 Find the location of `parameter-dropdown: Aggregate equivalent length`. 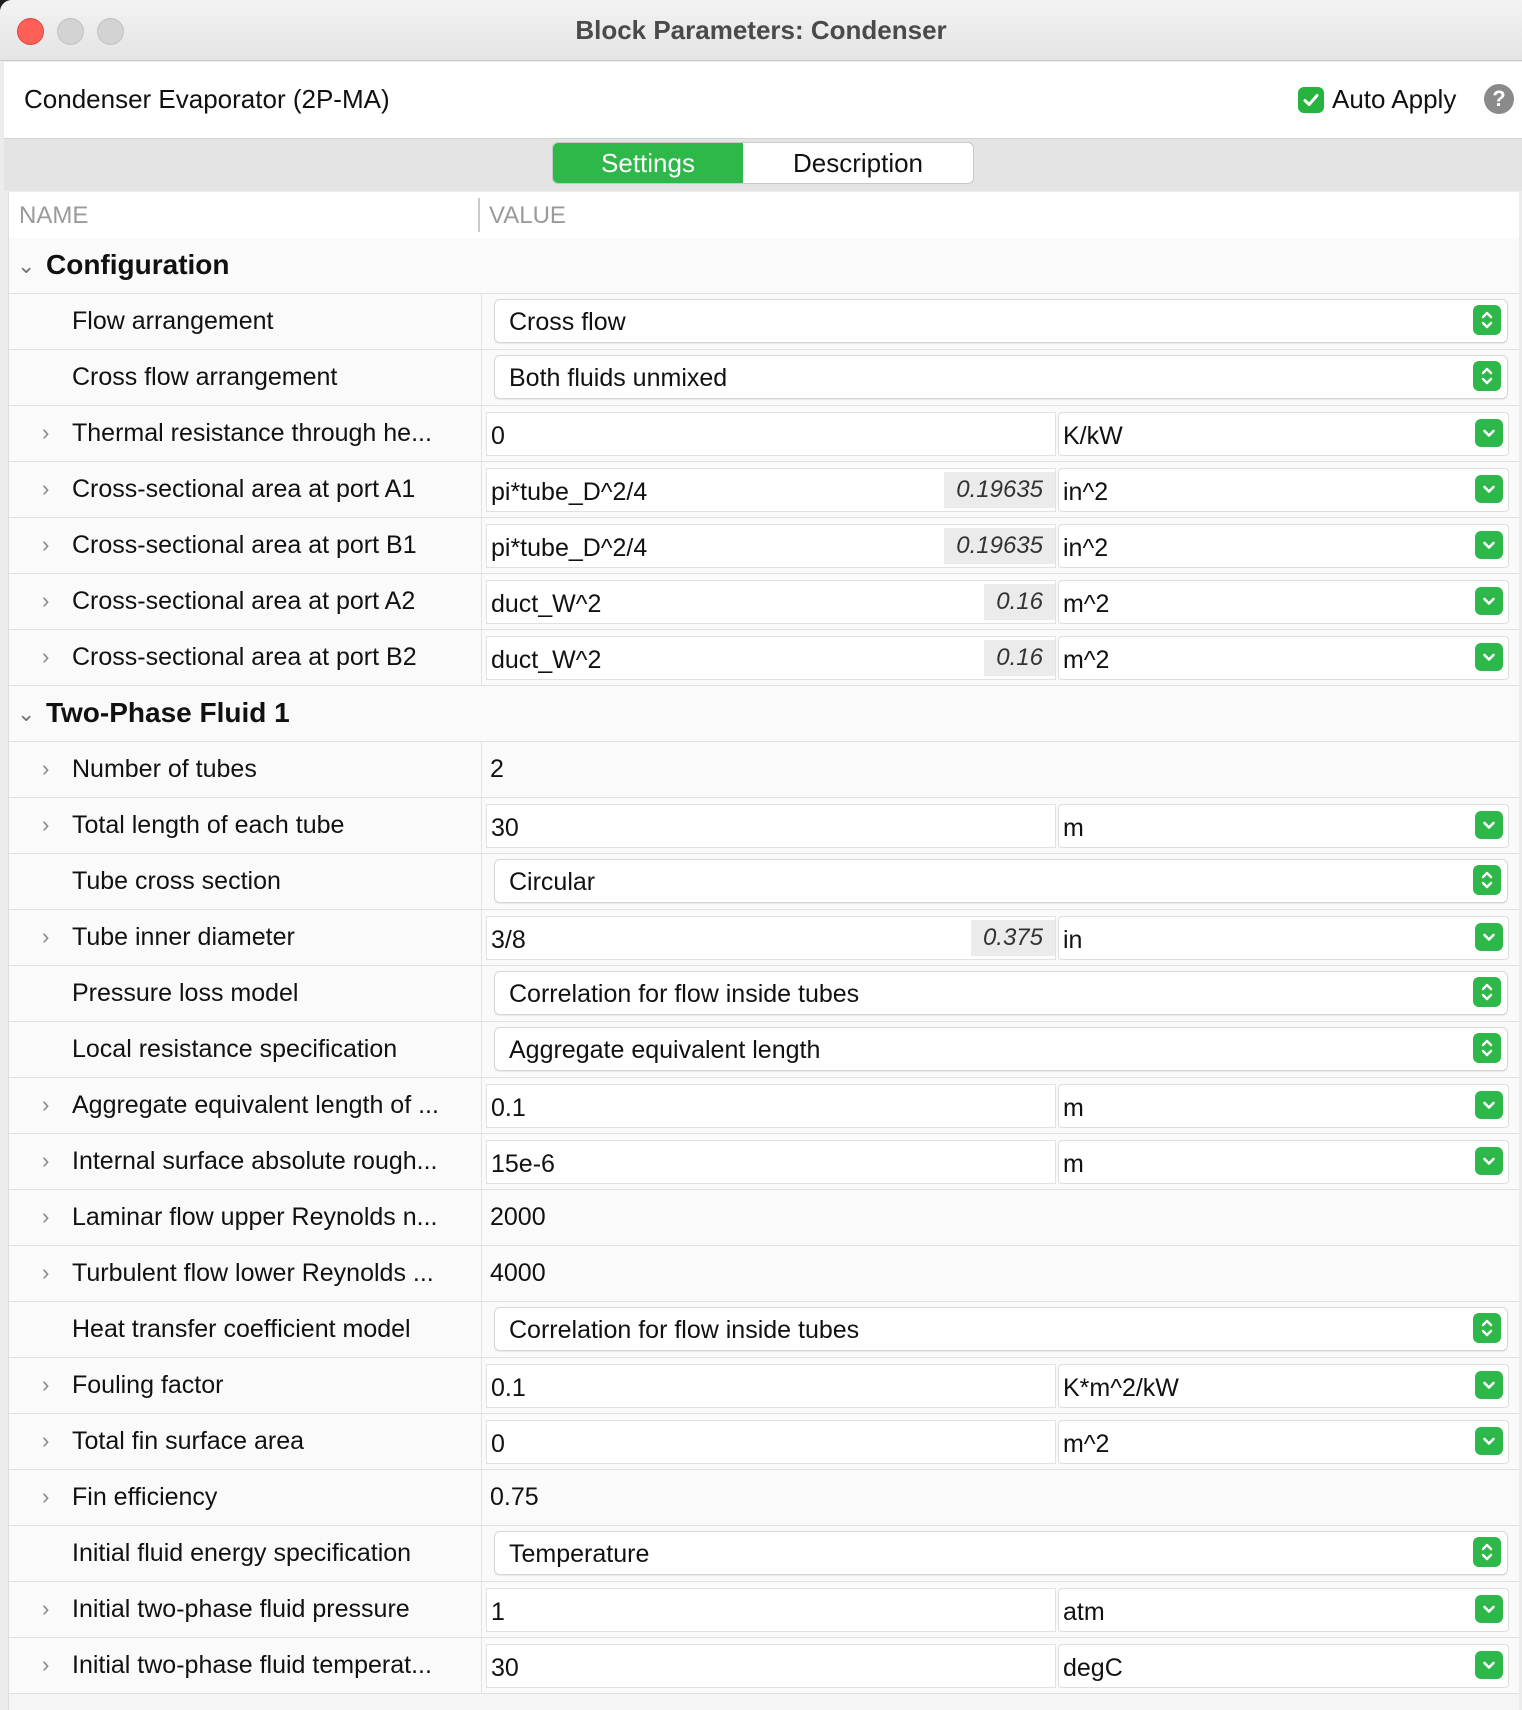

parameter-dropdown: Aggregate equivalent length is located at coordinates (1001, 1049).